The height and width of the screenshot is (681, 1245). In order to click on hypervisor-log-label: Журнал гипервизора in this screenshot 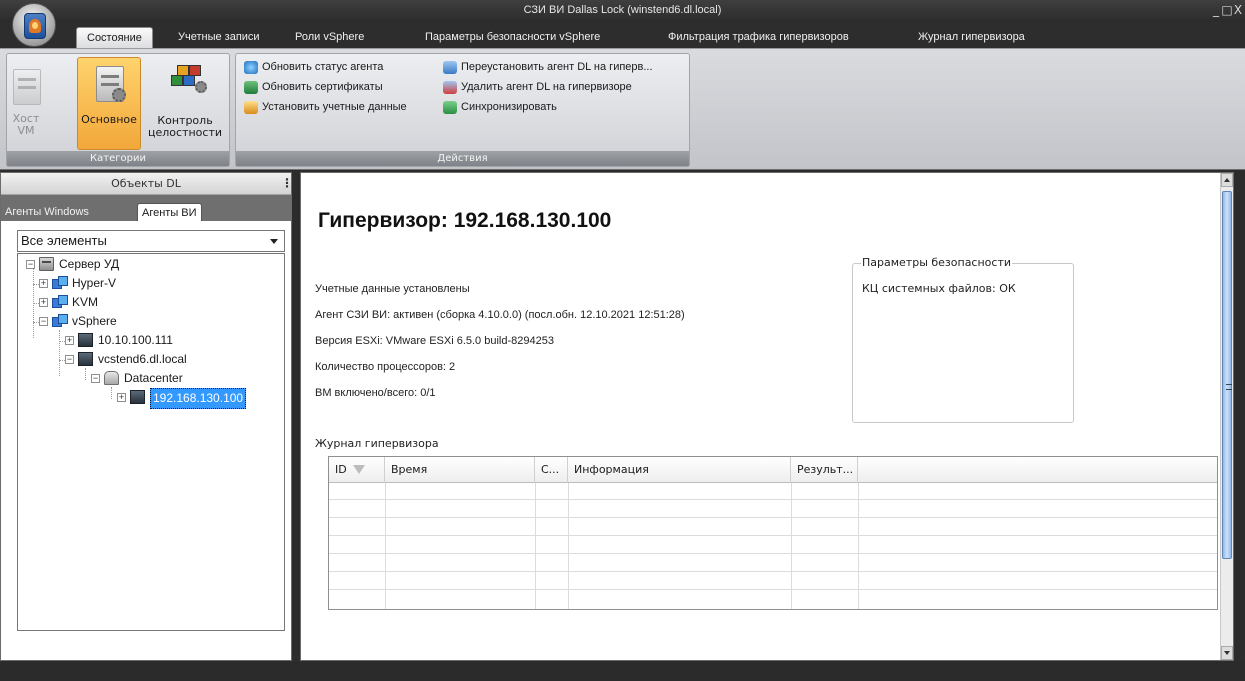, I will do `click(377, 443)`.